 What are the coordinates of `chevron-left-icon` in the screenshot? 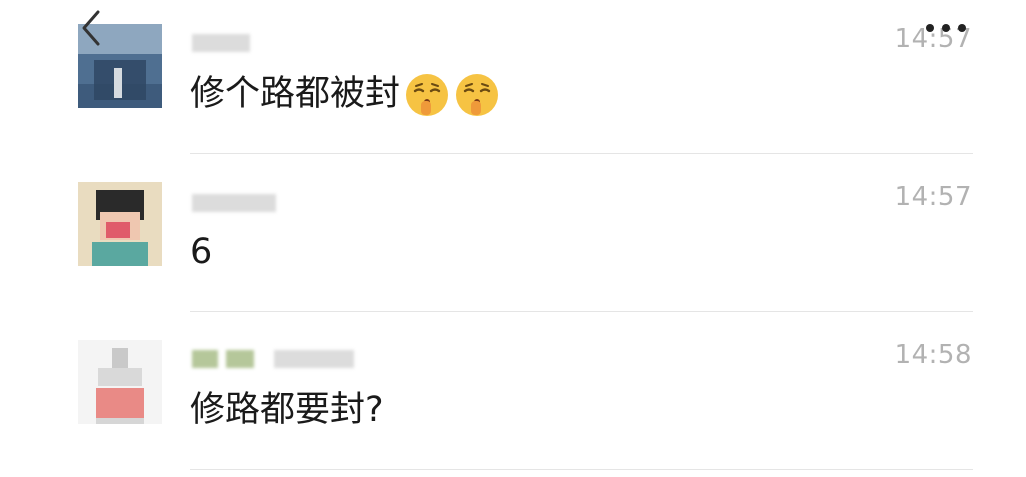 It's located at (91, 28).